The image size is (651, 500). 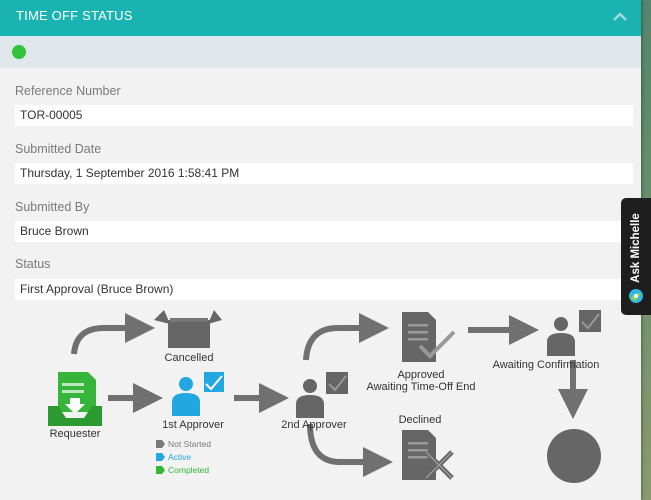 I want to click on submitted-by-label: Submitted By, so click(x=52, y=207).